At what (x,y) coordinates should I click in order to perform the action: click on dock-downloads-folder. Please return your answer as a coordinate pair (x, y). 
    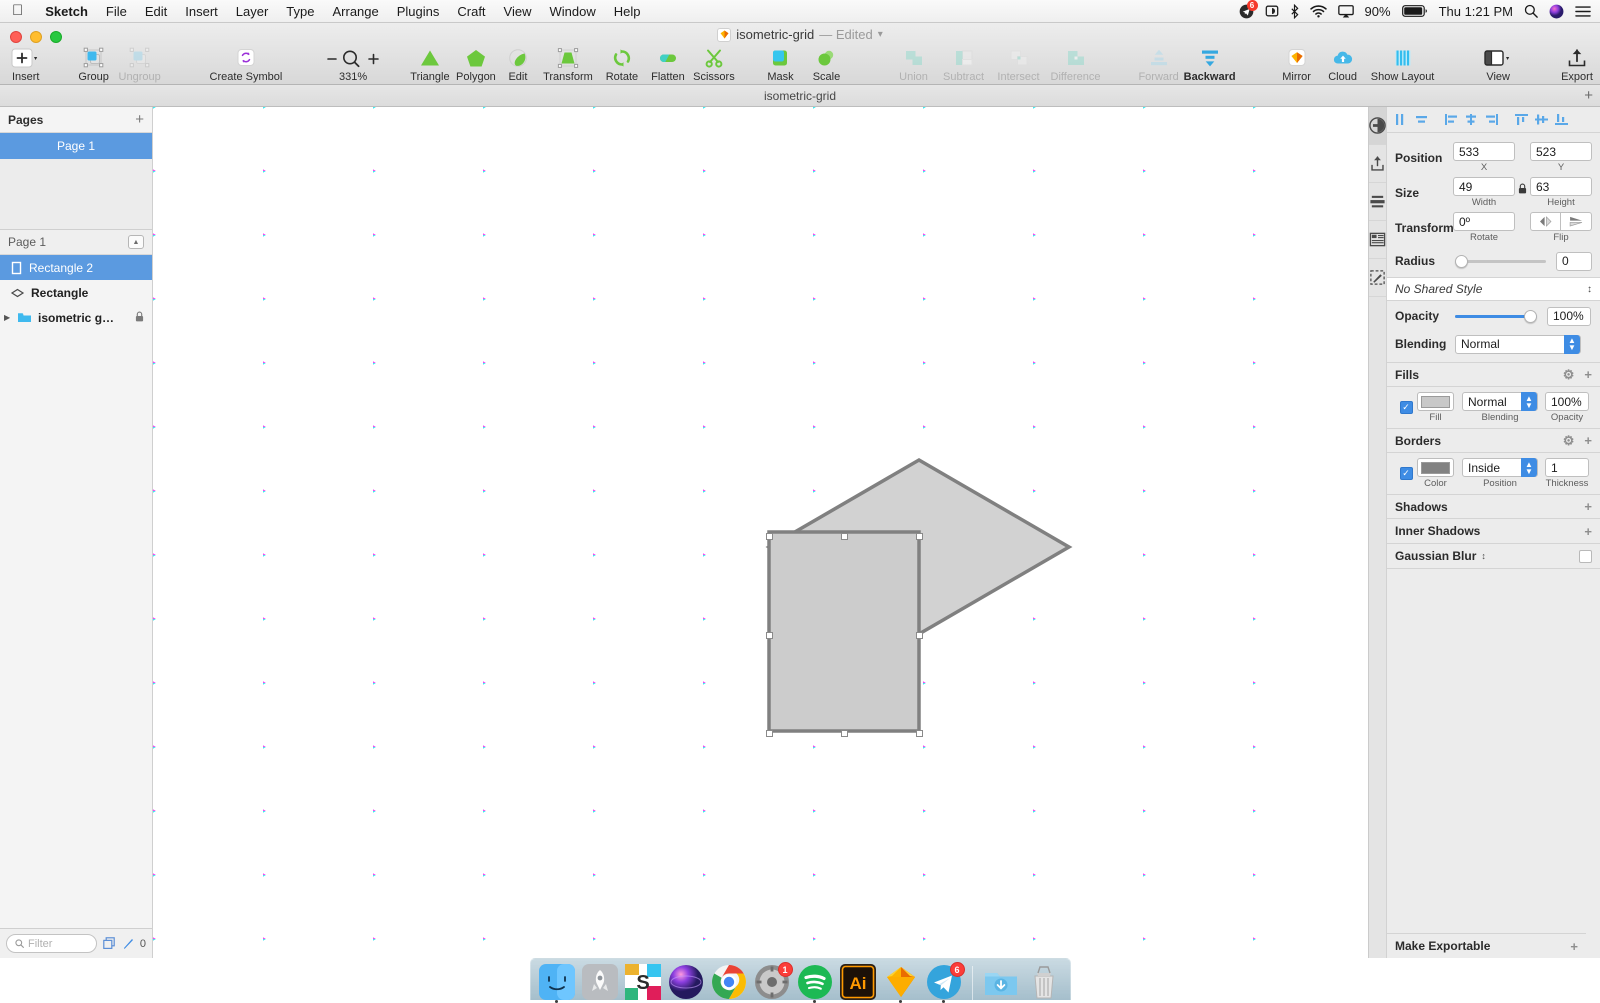
    Looking at the image, I should click on (1001, 982).